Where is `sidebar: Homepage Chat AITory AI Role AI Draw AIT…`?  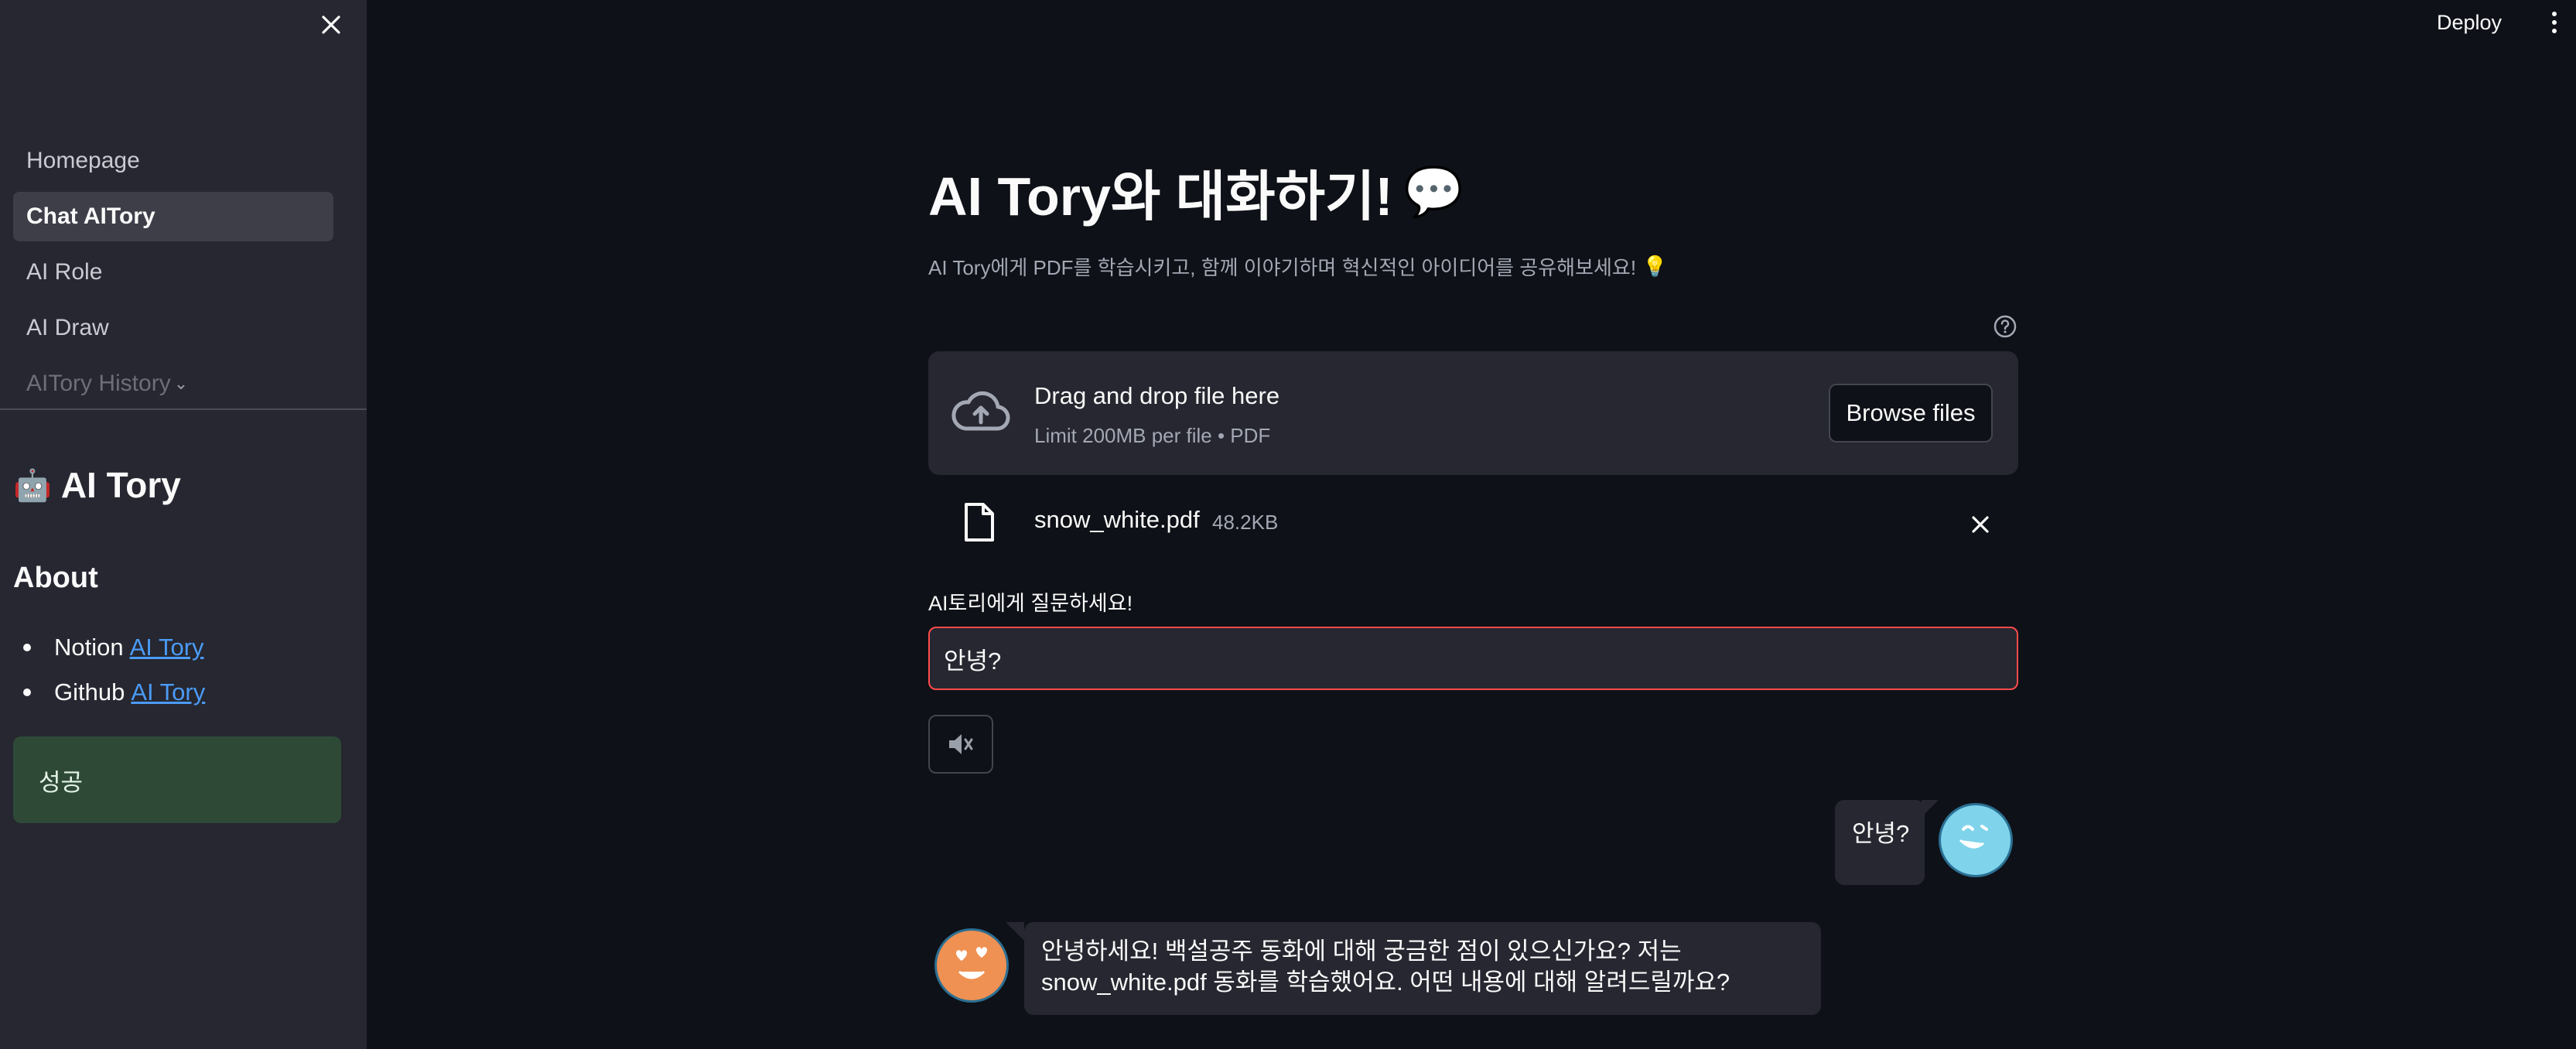 sidebar: Homepage Chat AITory AI Role AI Draw AIT… is located at coordinates (183, 524).